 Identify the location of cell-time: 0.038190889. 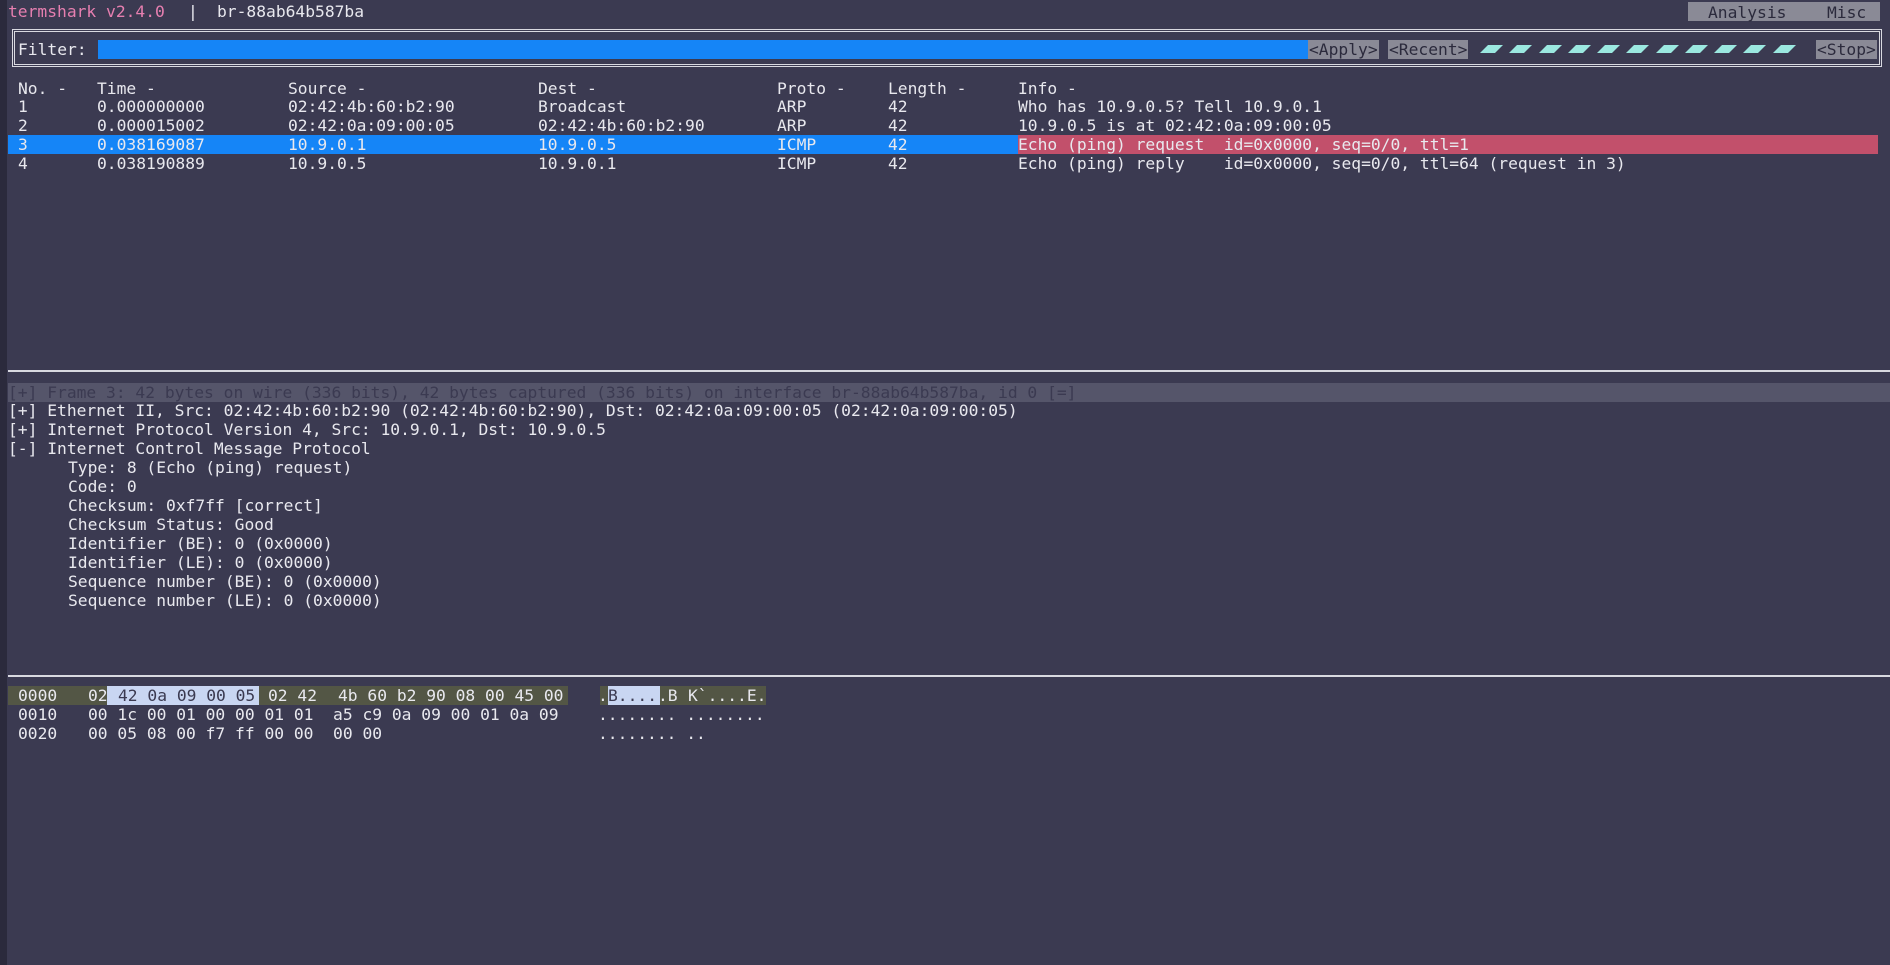
(151, 163).